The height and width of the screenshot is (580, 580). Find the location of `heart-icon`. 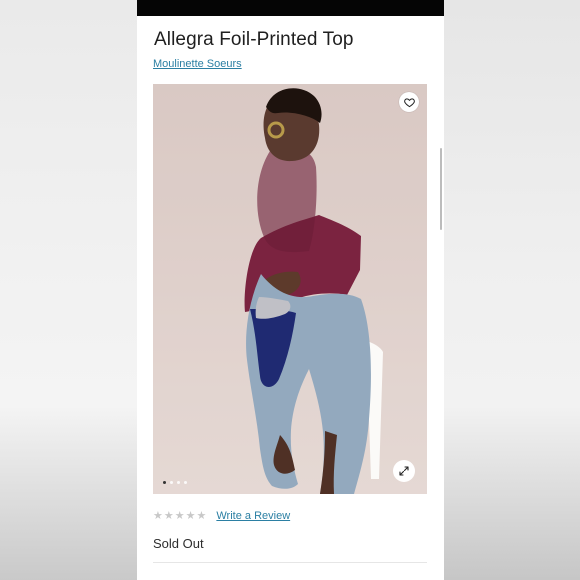

heart-icon is located at coordinates (409, 102).